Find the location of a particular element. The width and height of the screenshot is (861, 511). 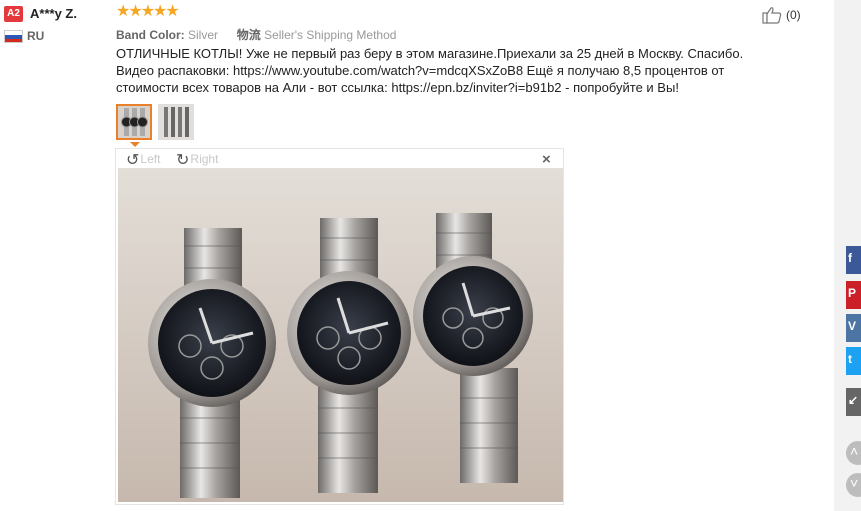

share-more-button: ↙ is located at coordinates (853, 402).